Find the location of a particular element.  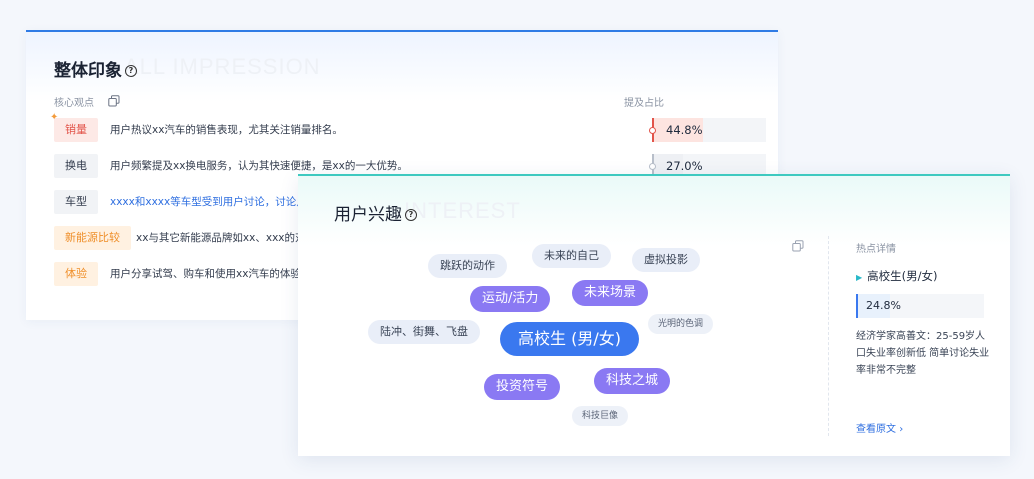

row-summary-link: xxxx和xxxx等车型受到用户讨论，讨论点包括 is located at coordinates (219, 202).